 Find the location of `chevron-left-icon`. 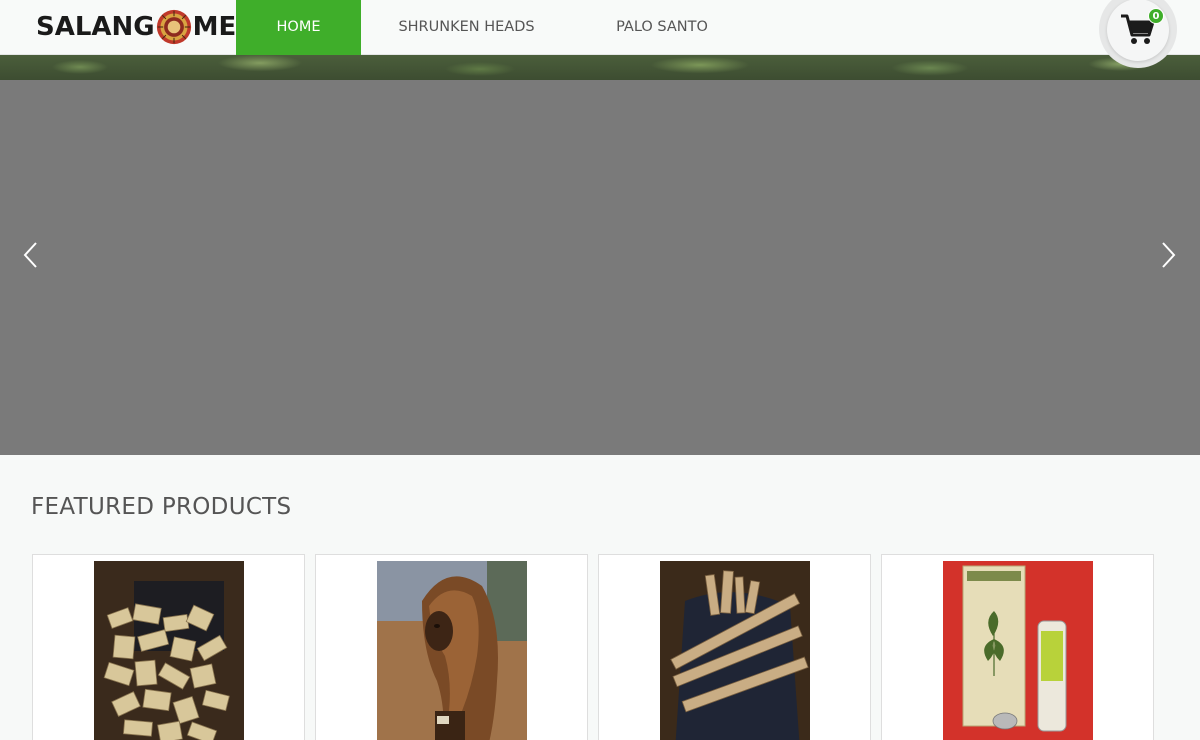

chevron-left-icon is located at coordinates (31, 255).